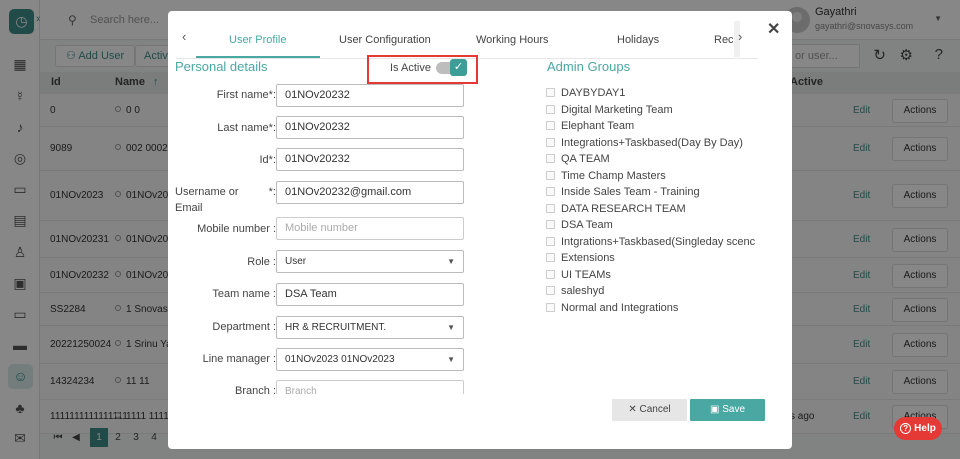  I want to click on department-select: HR & RECRUITMENT. ▼, so click(370, 327).